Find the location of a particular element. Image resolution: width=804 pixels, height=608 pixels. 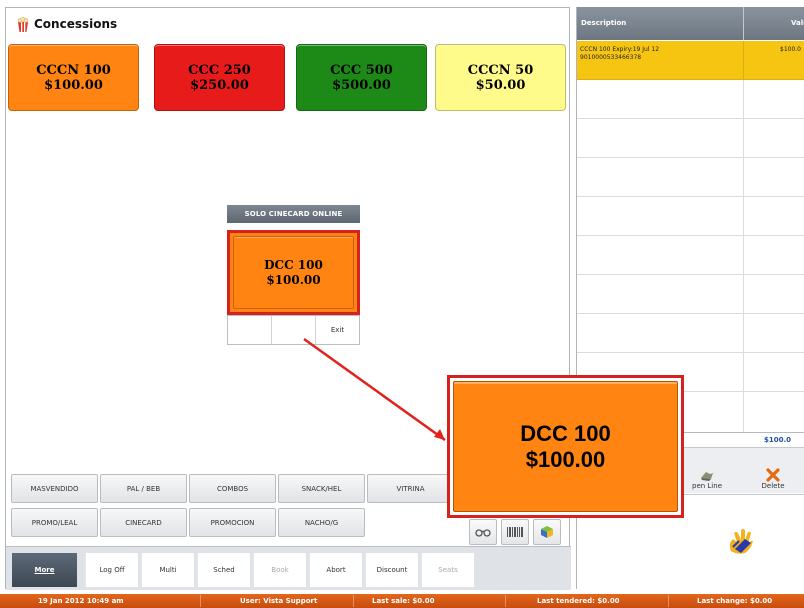

product-button-ccc-250: CCC 250 $250.00 is located at coordinates (219, 77).